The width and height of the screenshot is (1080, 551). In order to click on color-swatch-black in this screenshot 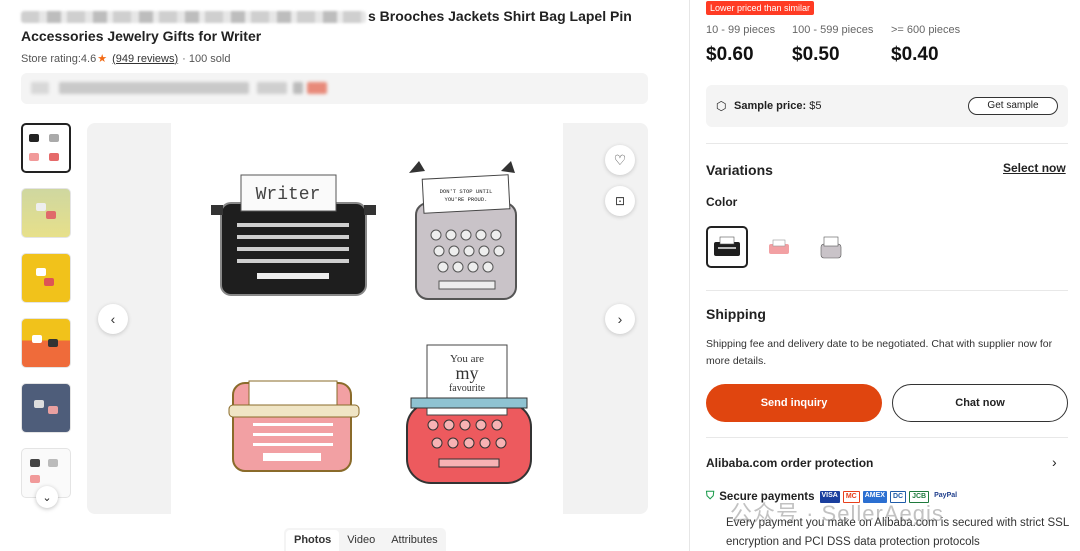, I will do `click(727, 247)`.